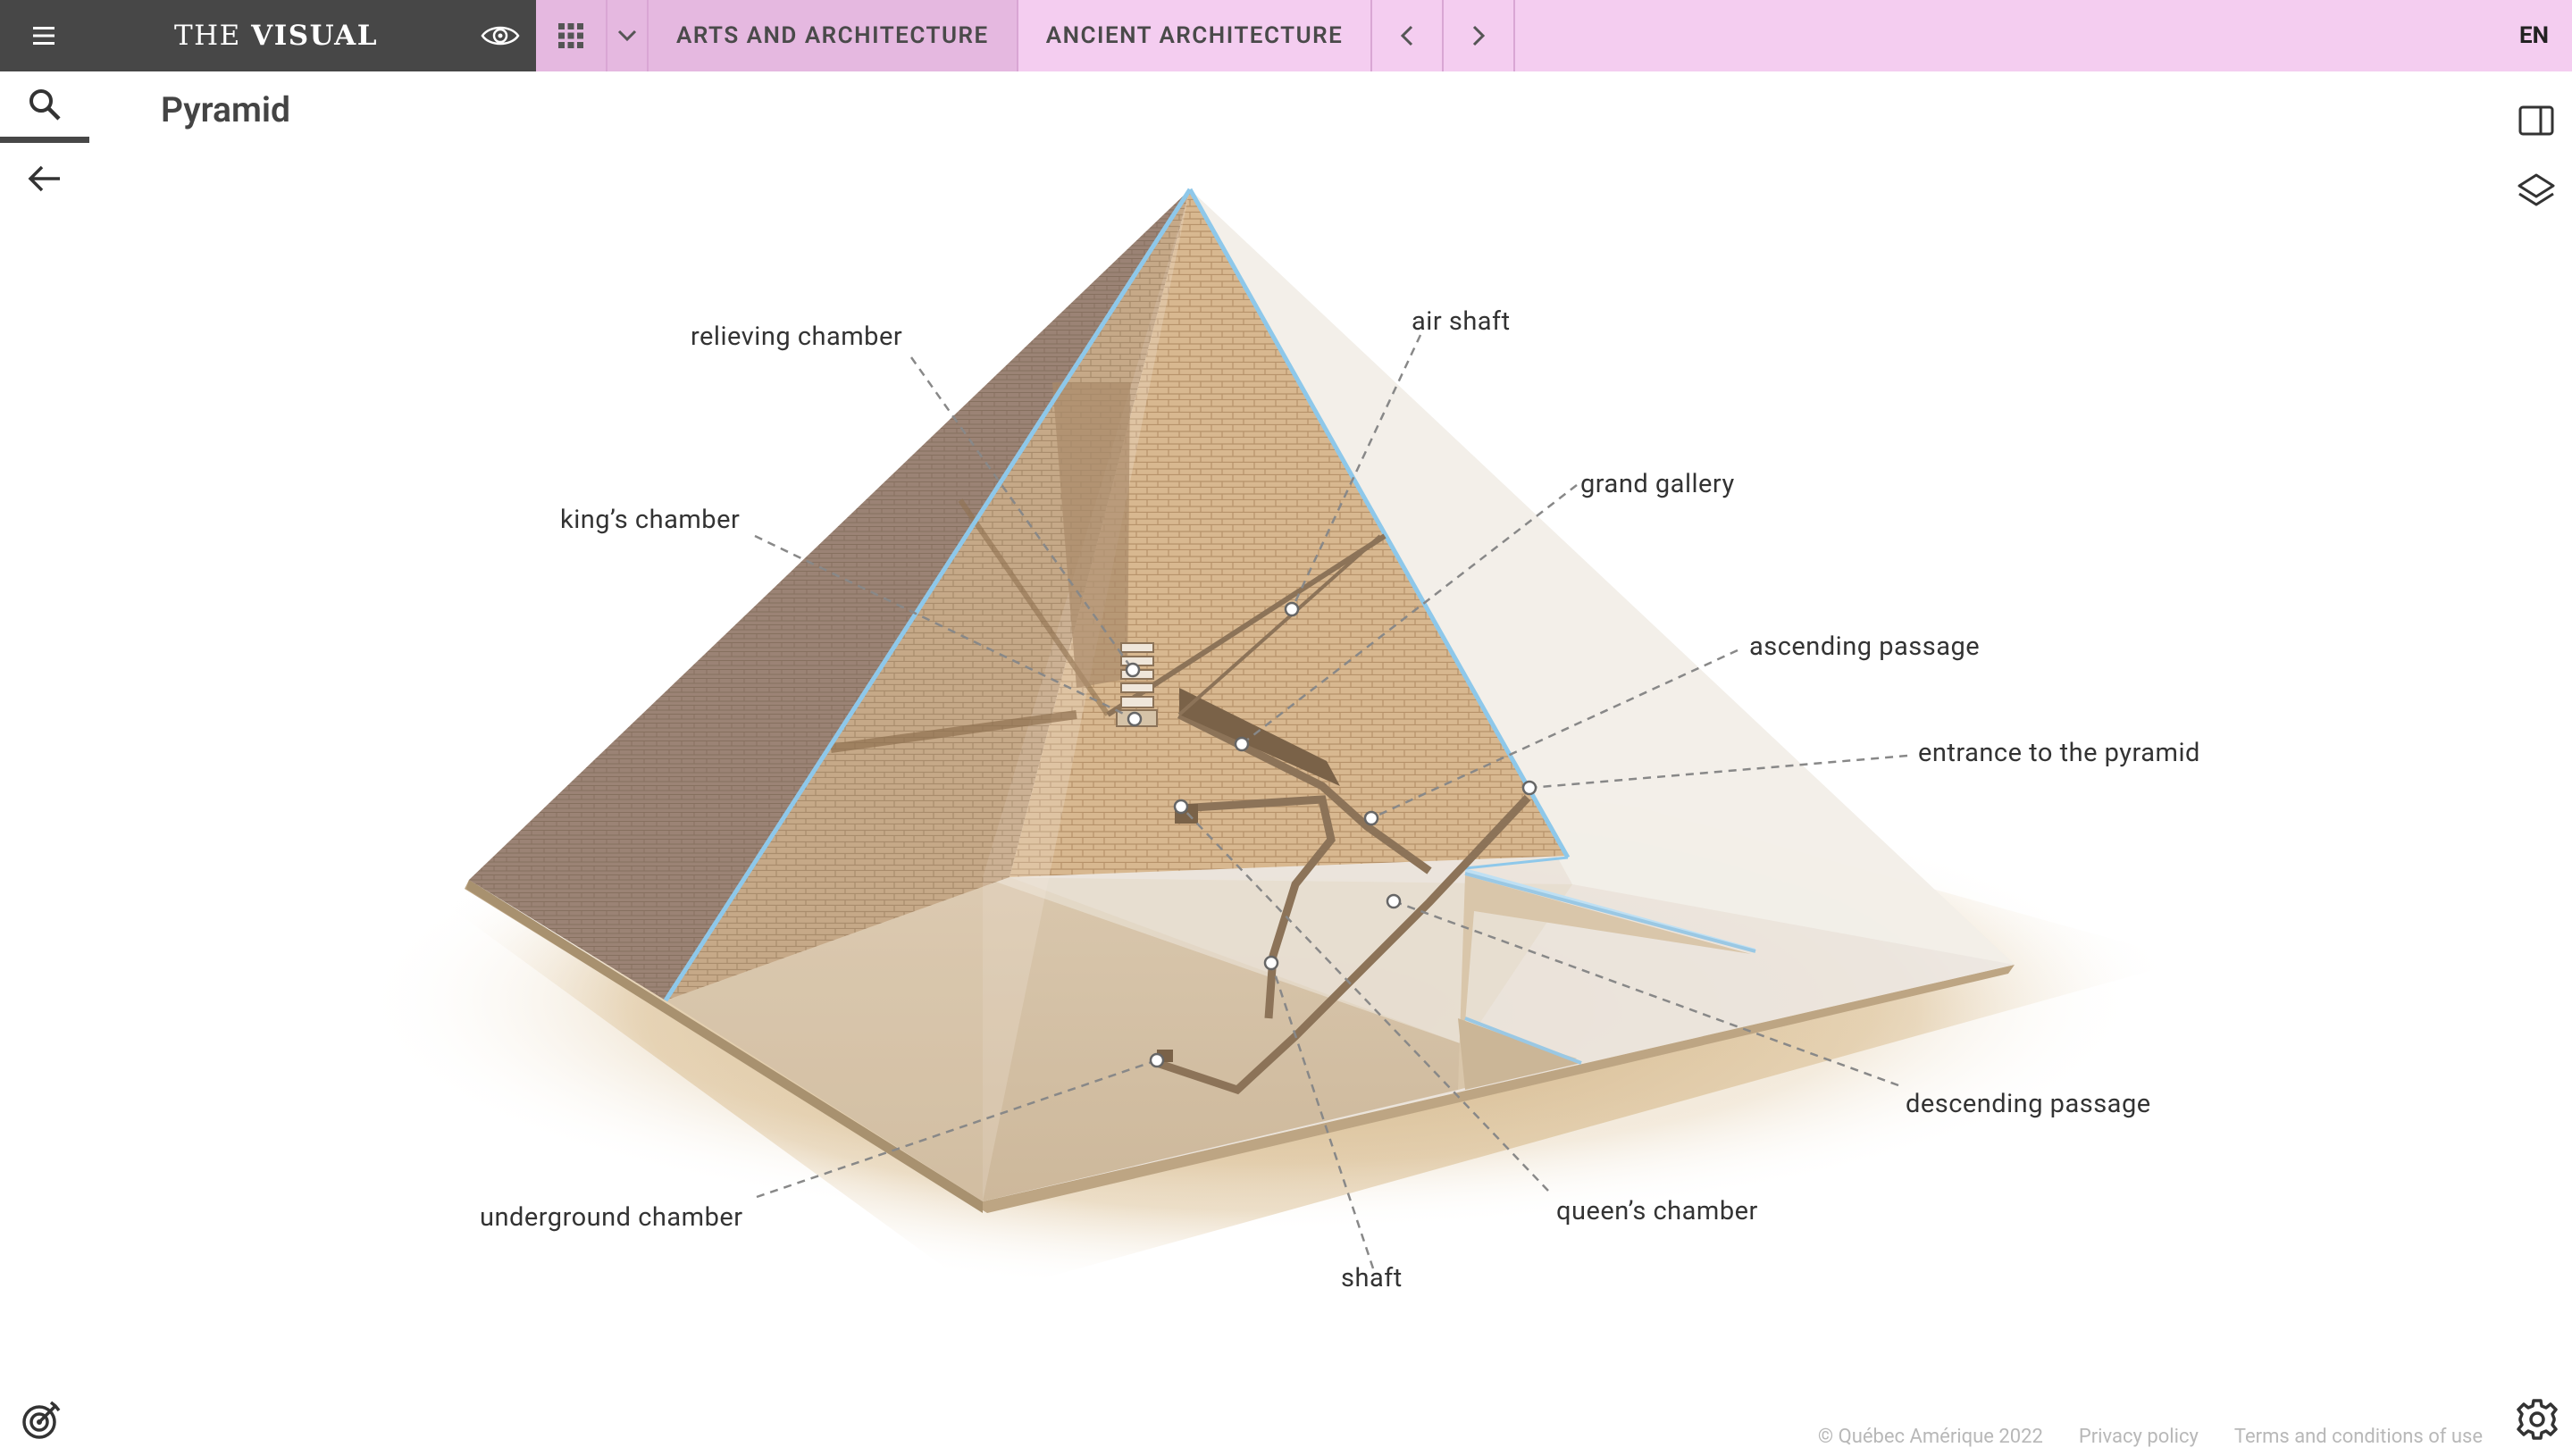 The width and height of the screenshot is (2572, 1456). Describe the element at coordinates (796, 337) in the screenshot. I see `label-relieving-chamber: relieving chamber` at that location.